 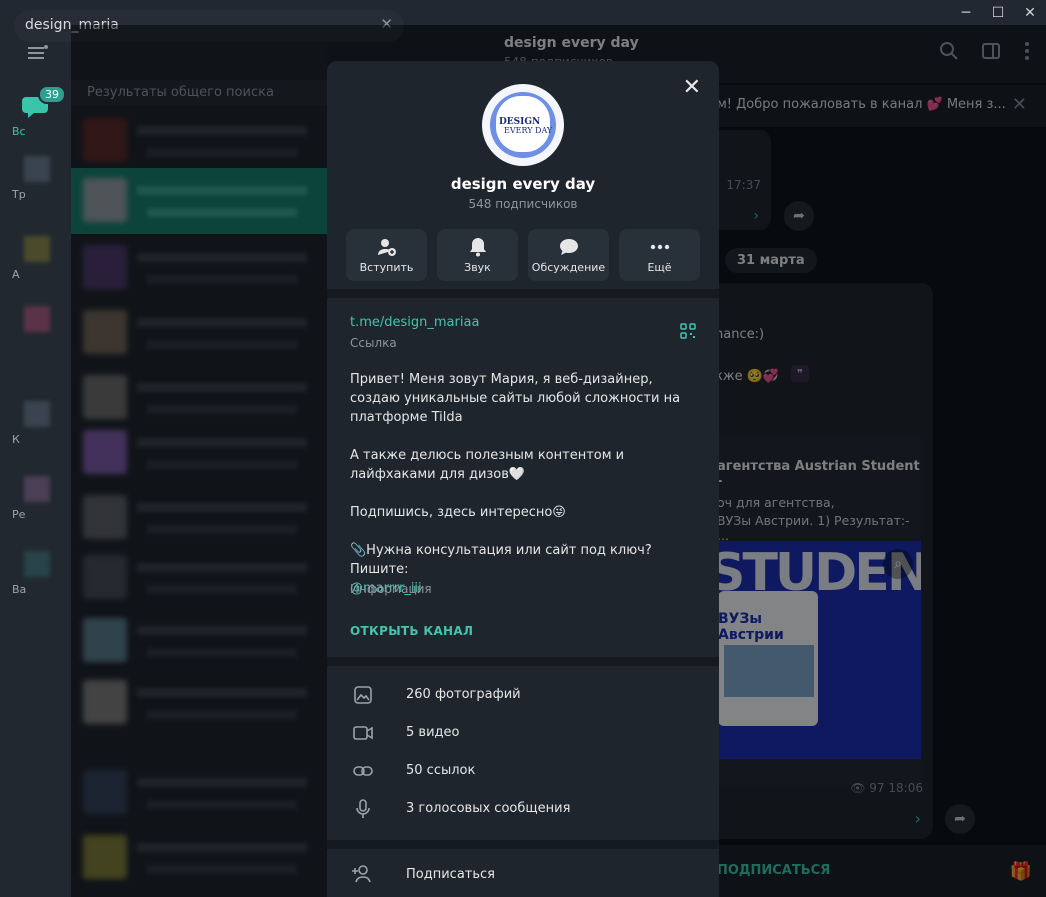 I want to click on photo-icon, so click(x=363, y=695).